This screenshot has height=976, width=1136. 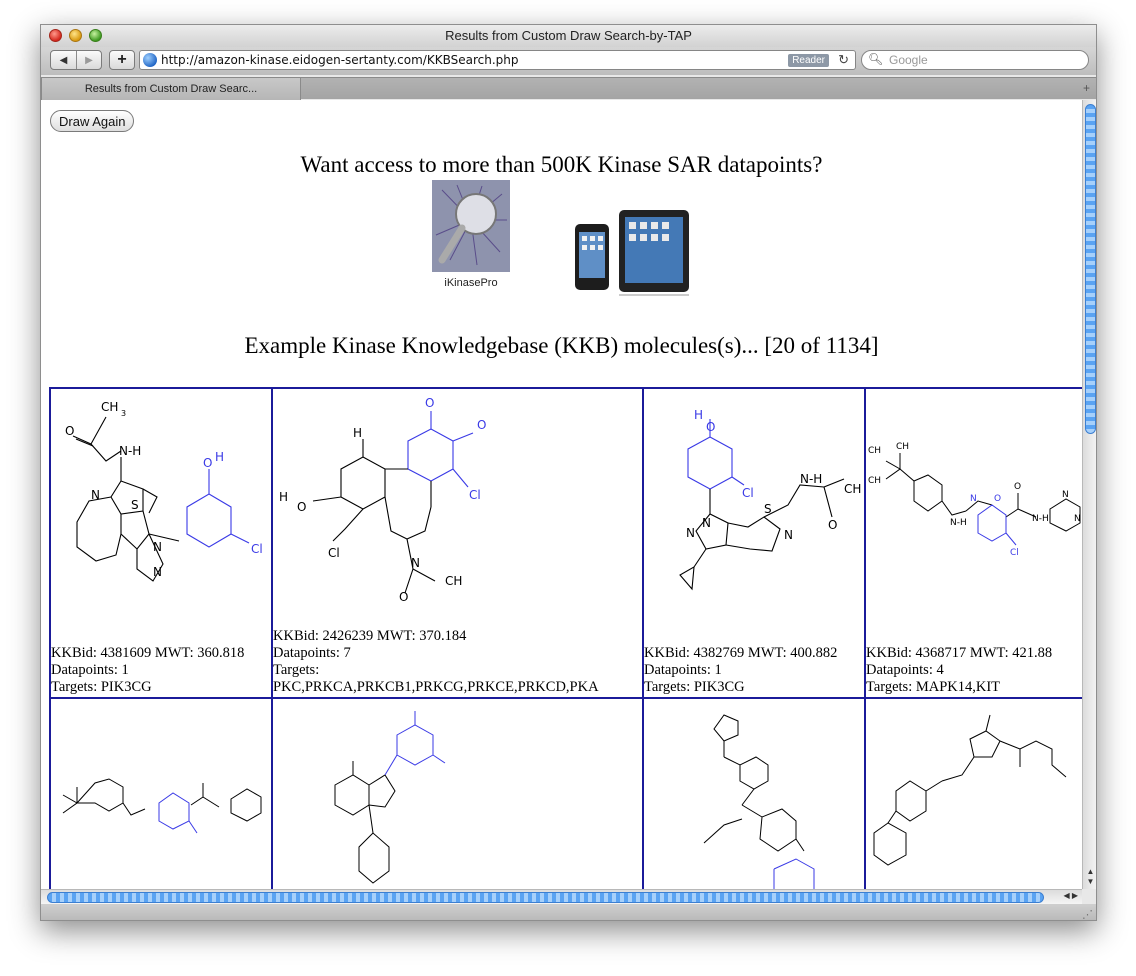 What do you see at coordinates (908, 60) in the screenshot?
I see `search-placeholder: Google` at bounding box center [908, 60].